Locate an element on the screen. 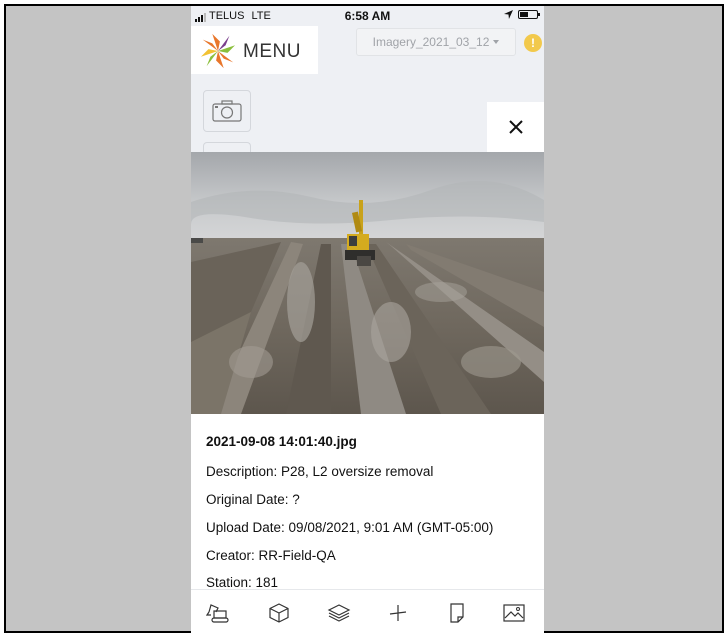 Image resolution: width=728 pixels, height=637 pixels. location-arrow-icon is located at coordinates (508, 14).